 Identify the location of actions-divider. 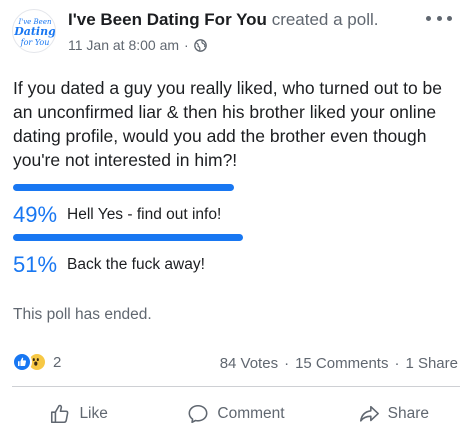
(236, 386).